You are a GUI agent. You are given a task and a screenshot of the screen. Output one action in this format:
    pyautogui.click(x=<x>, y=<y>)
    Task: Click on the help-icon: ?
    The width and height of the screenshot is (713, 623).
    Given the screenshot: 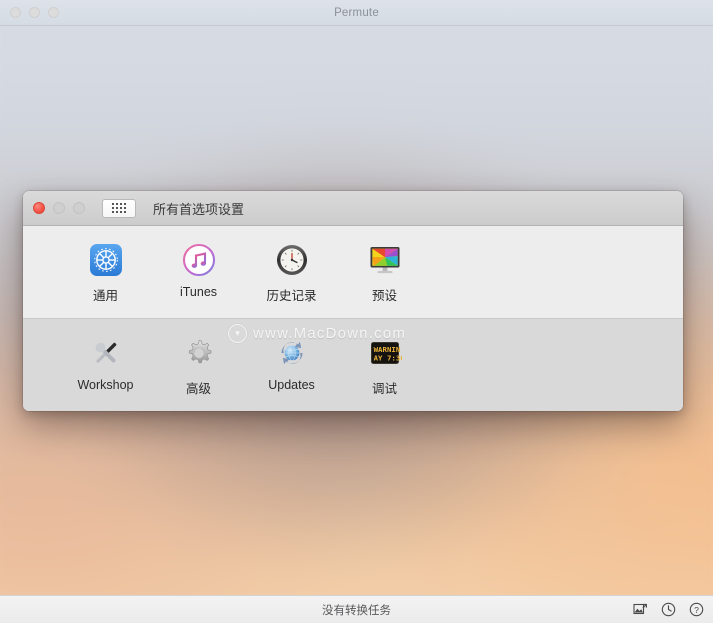 What is the action you would take?
    pyautogui.click(x=696, y=610)
    